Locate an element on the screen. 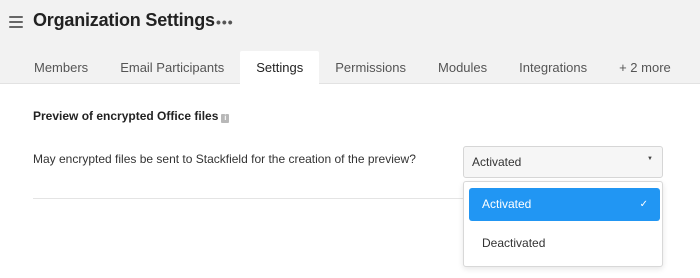  info-icon: i is located at coordinates (225, 118).